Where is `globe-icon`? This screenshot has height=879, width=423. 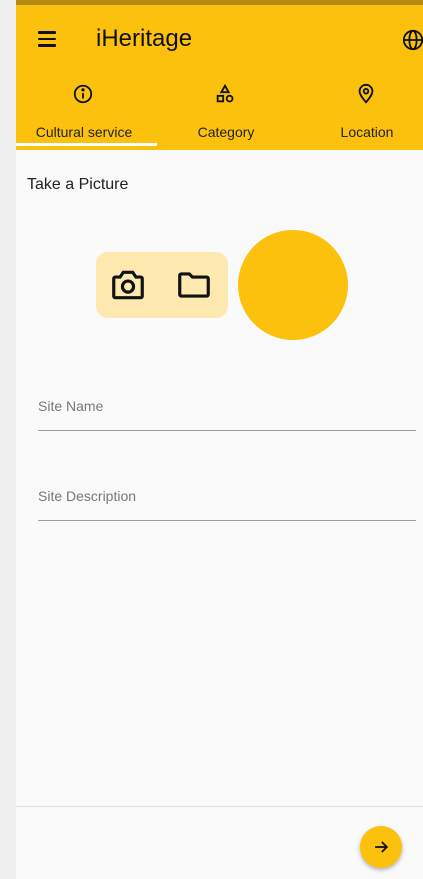 globe-icon is located at coordinates (412, 40).